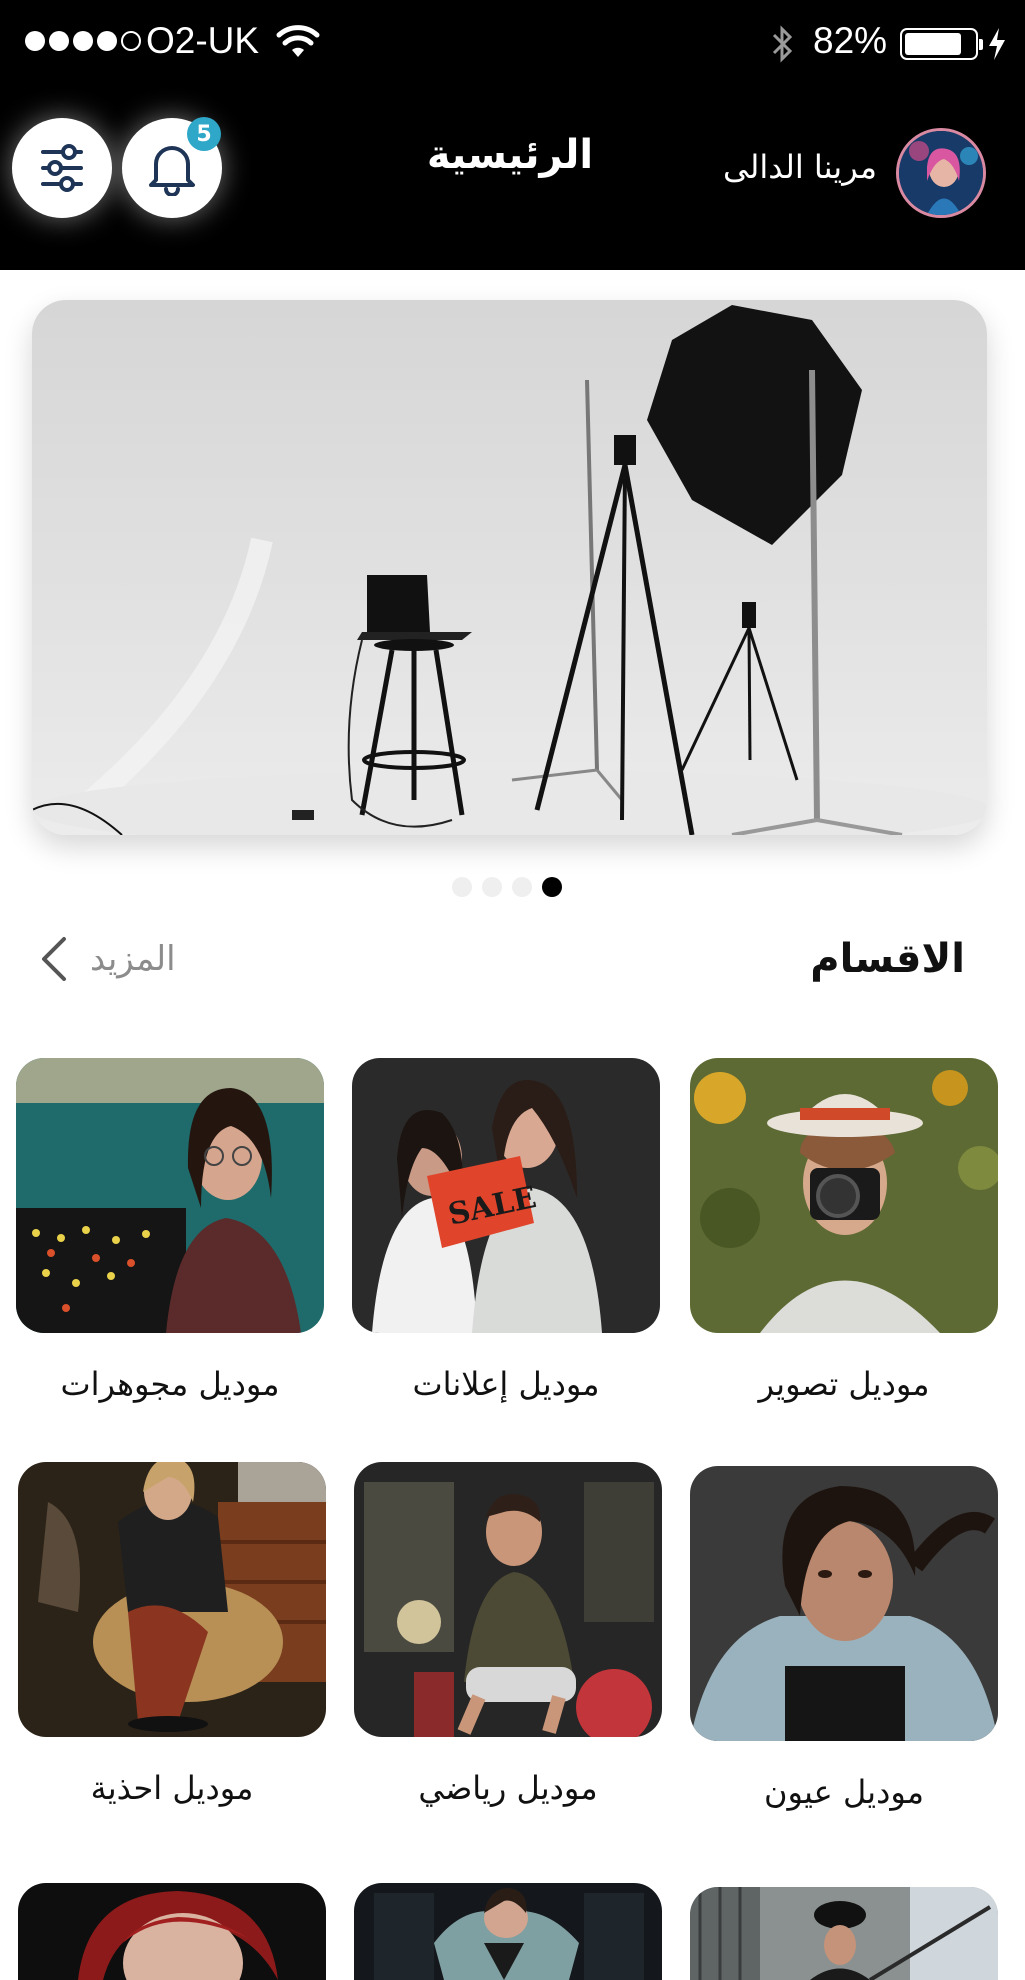 The image size is (1025, 1980). Describe the element at coordinates (850, 40) in the screenshot. I see `battery-percent: 82%` at that location.